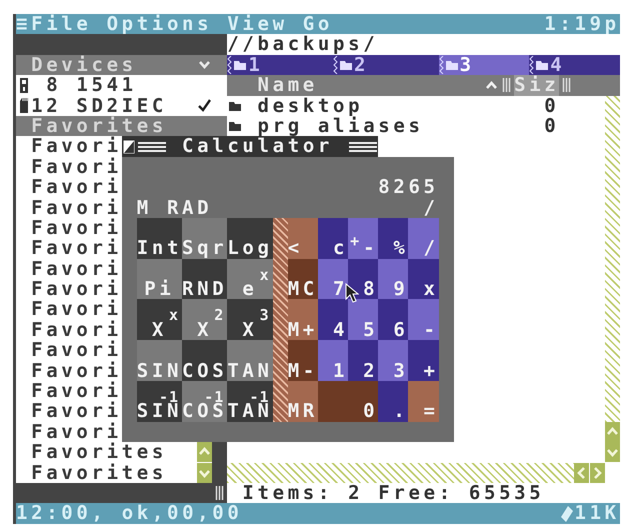  What do you see at coordinates (159, 401) in the screenshot?
I see `calculator-key: -1 SIN` at bounding box center [159, 401].